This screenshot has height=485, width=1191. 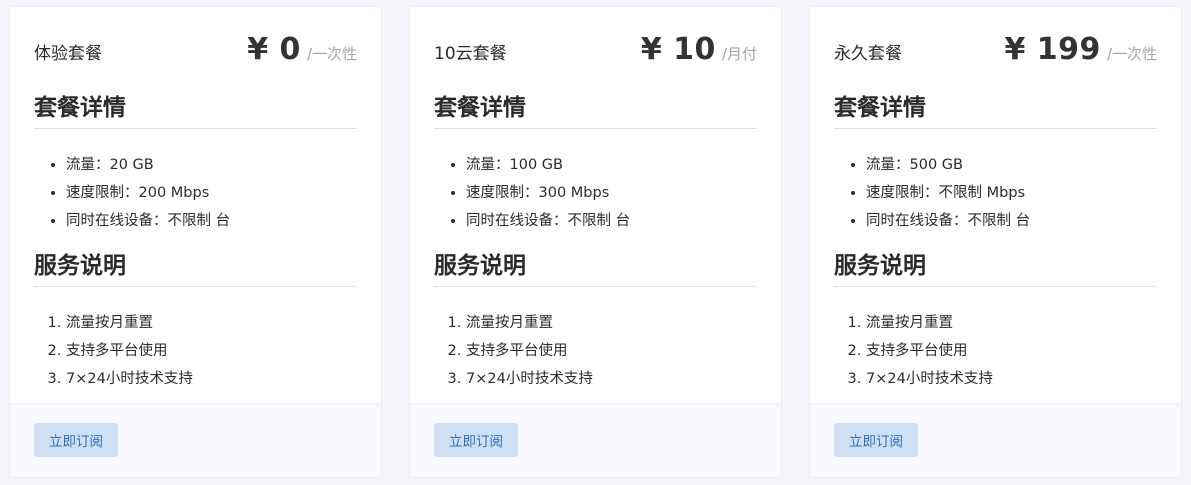 I want to click on plan-name: 10云套餐, so click(x=470, y=54).